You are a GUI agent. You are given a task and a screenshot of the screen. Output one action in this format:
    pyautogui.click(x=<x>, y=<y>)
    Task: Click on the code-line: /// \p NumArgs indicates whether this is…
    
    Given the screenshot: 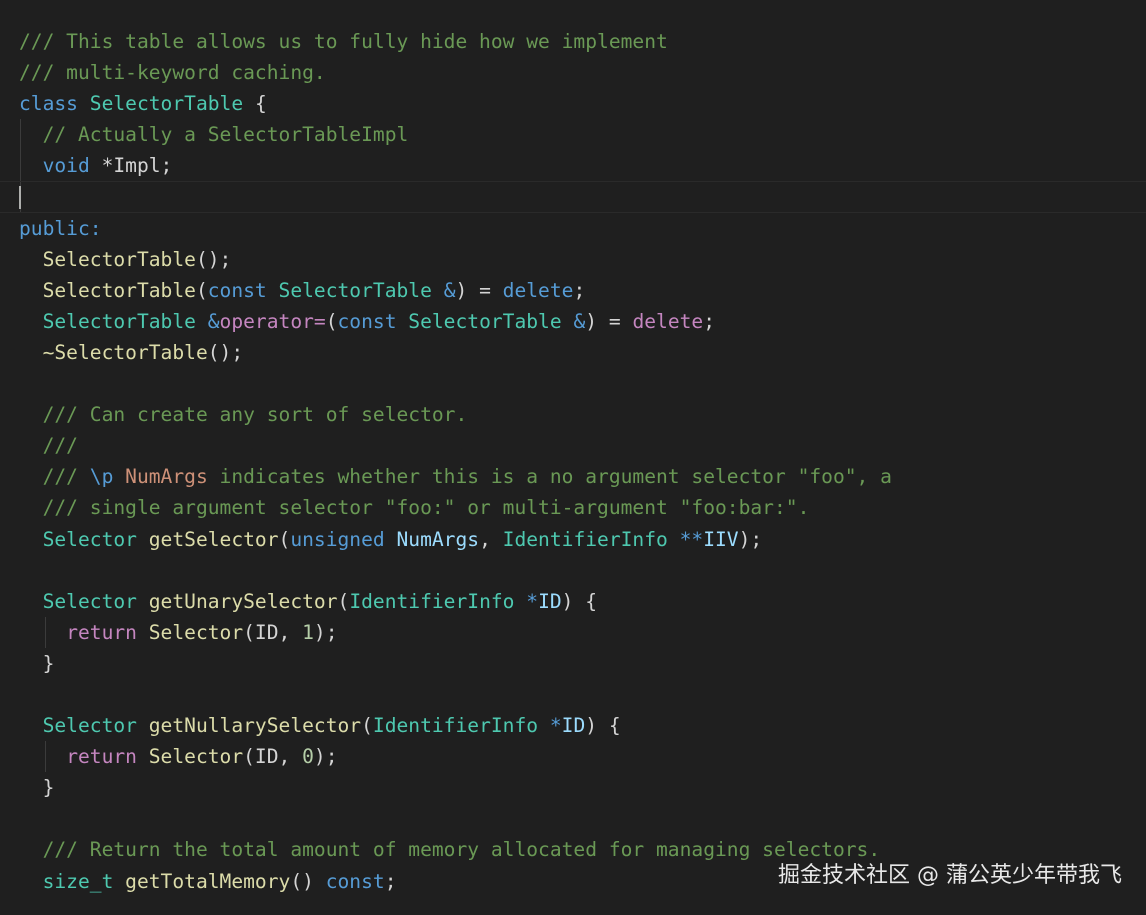 What is the action you would take?
    pyautogui.click(x=573, y=476)
    